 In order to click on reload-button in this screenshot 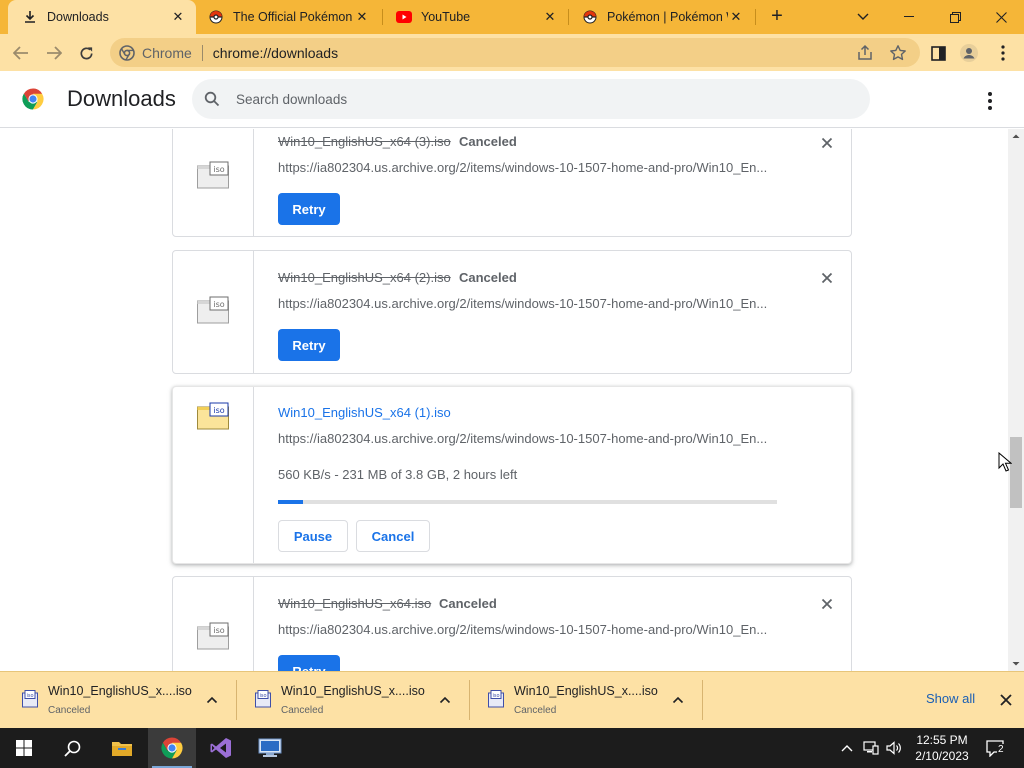, I will do `click(86, 53)`.